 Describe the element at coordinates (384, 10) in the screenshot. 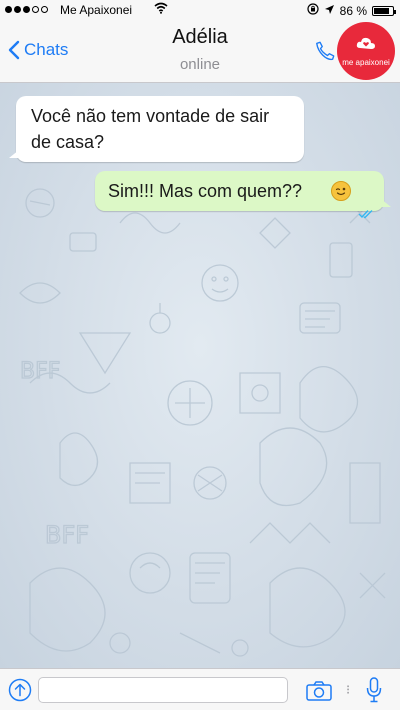

I see `battery-icon` at that location.